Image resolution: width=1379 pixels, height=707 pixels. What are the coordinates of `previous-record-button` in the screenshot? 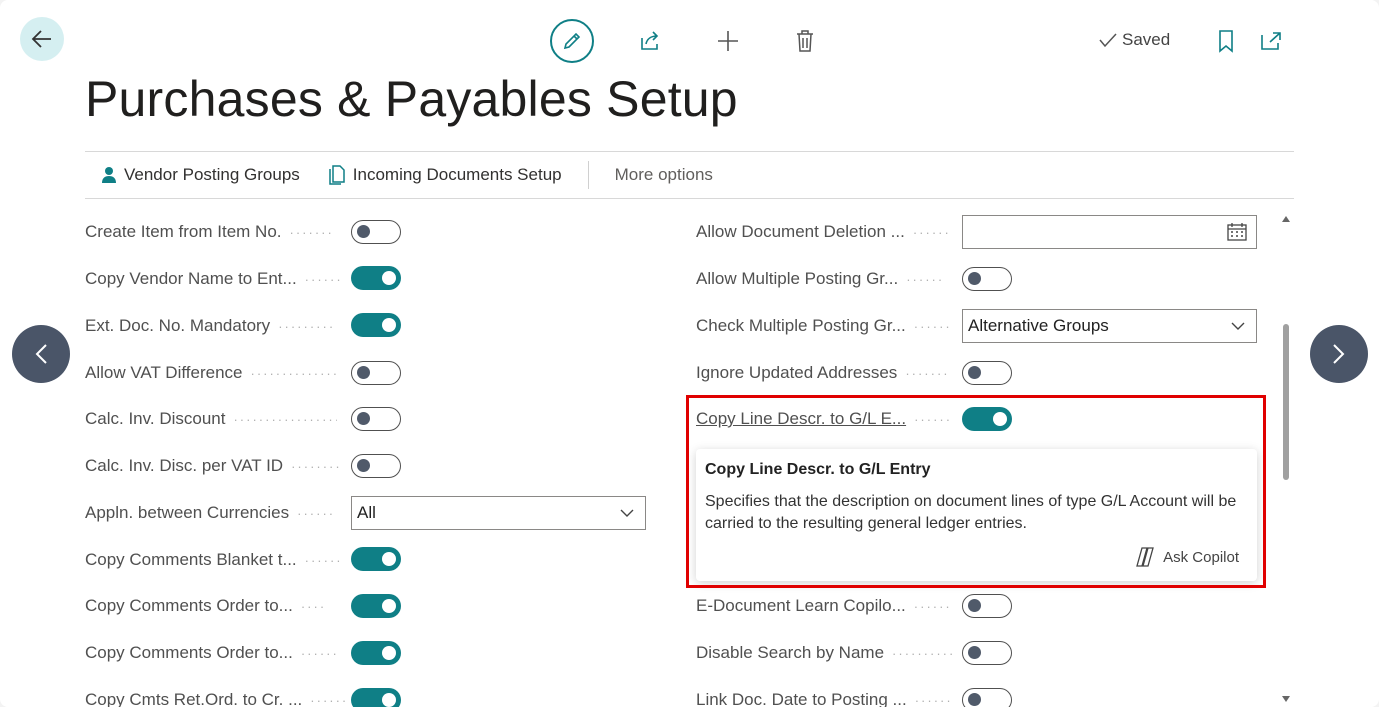 It's located at (41, 354).